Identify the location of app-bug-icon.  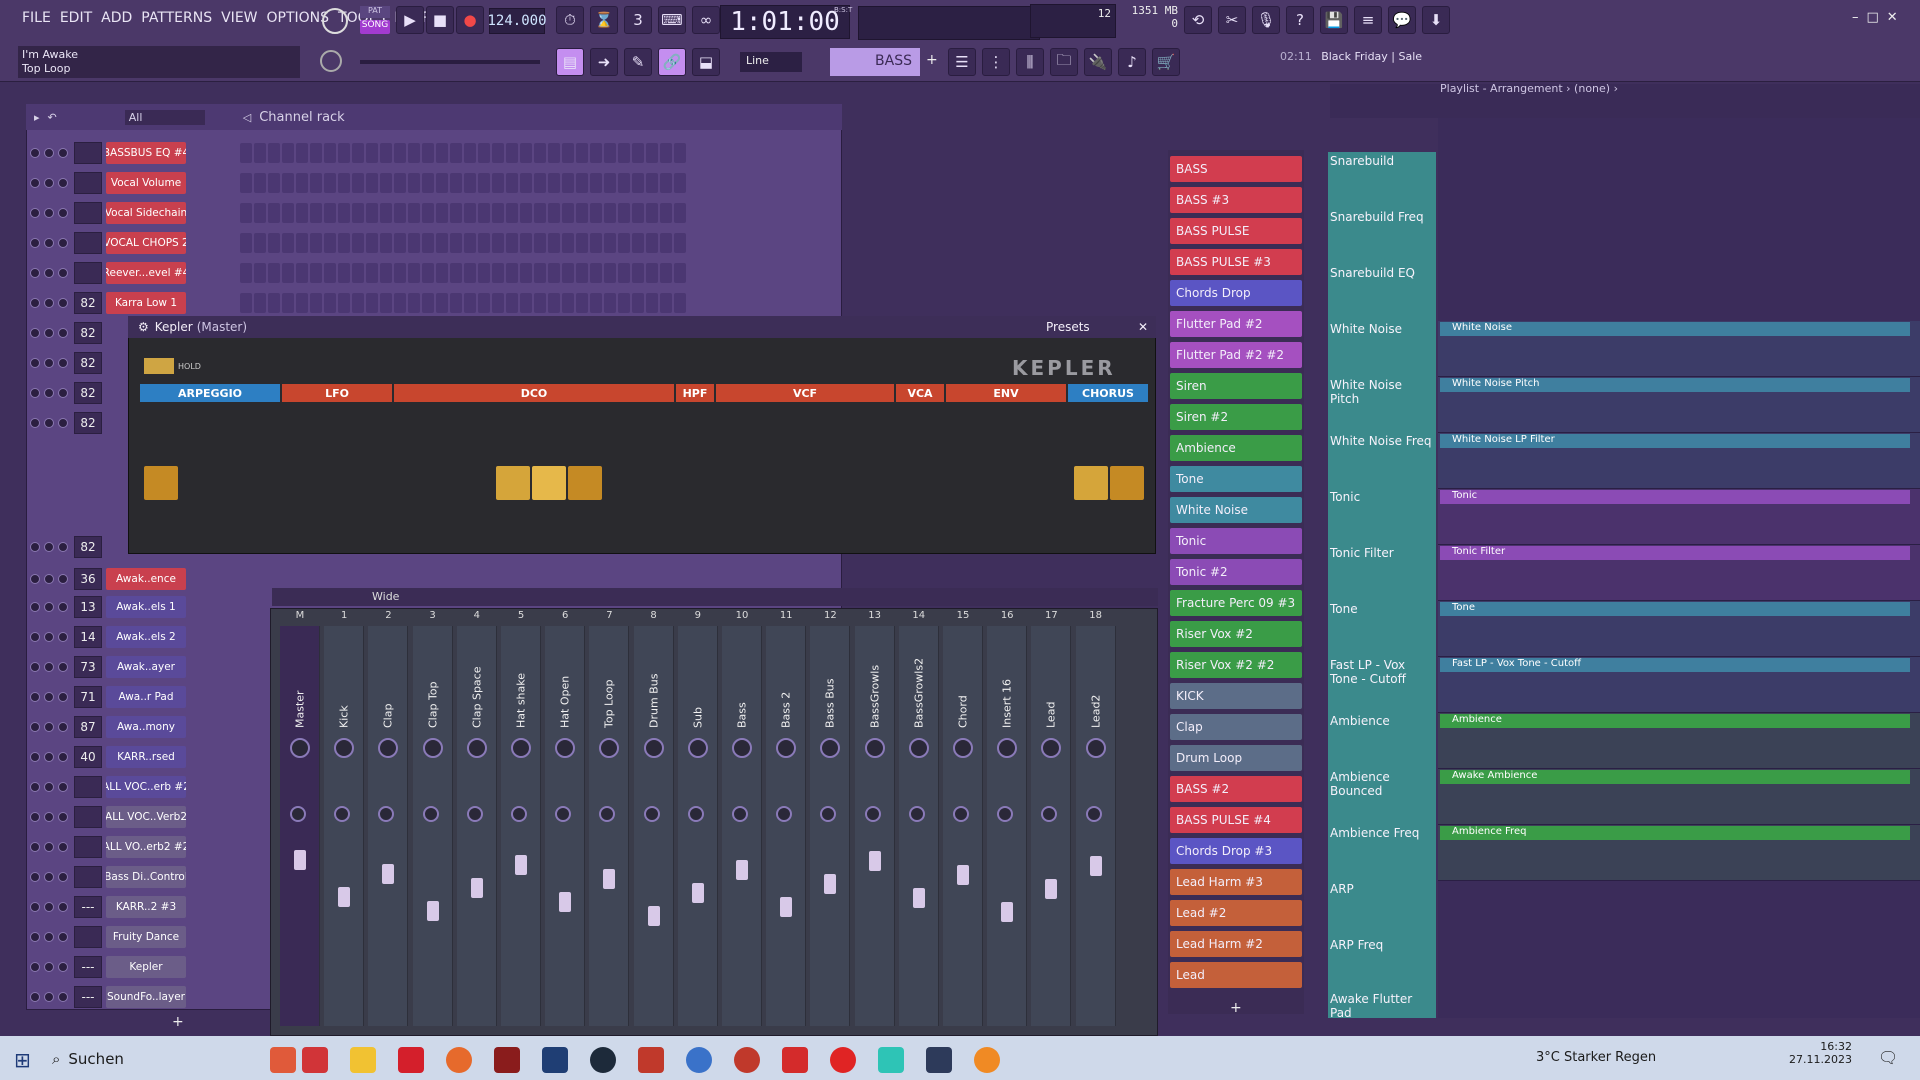
(651, 1060).